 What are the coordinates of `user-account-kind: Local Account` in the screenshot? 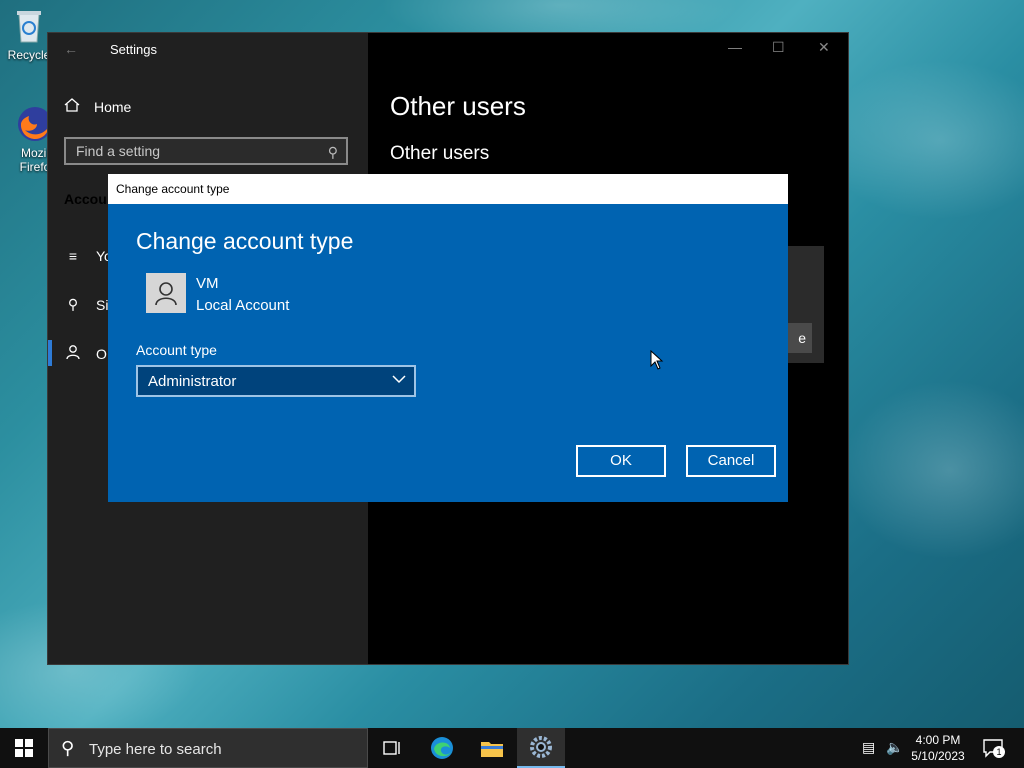 It's located at (243, 305).